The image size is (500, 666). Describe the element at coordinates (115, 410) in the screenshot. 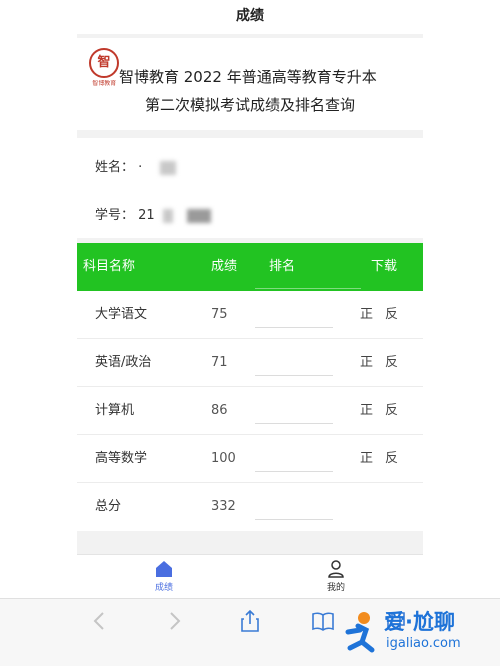

I see `subject-name: 计算机` at that location.